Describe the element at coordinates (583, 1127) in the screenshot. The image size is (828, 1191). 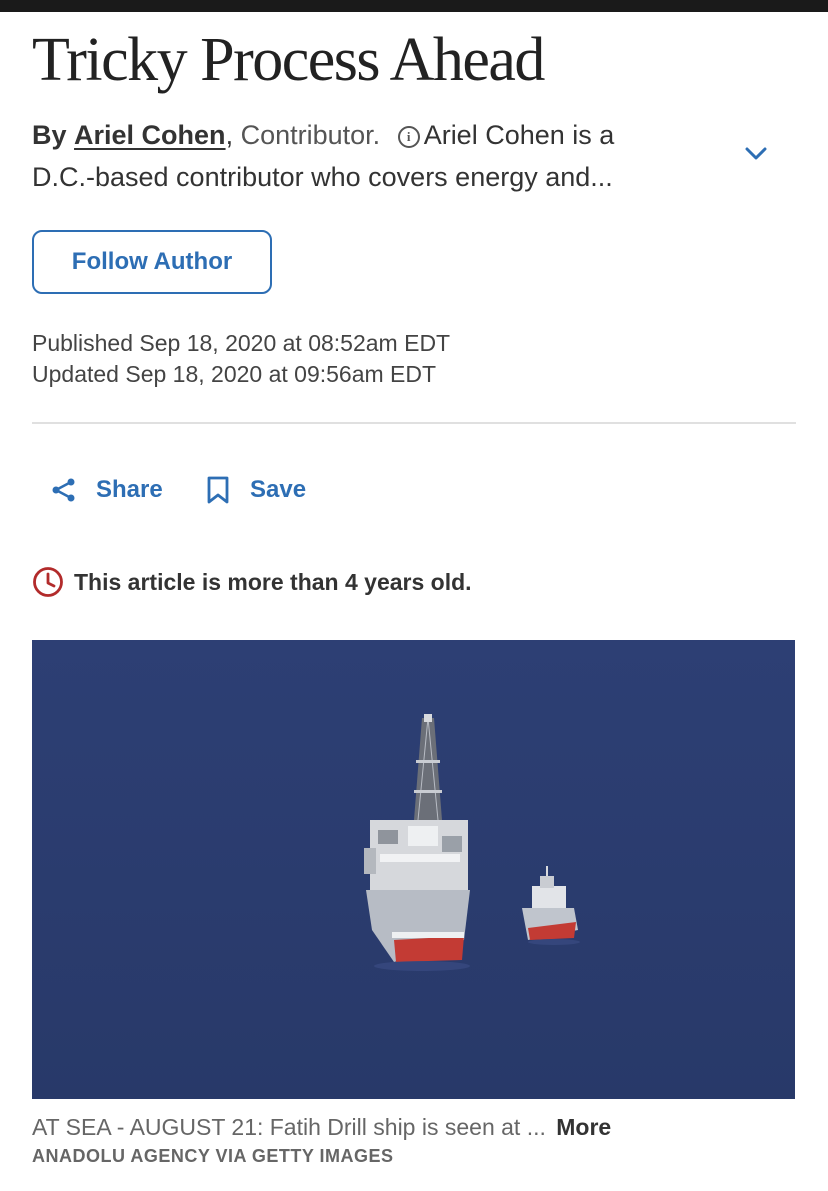
I see `caption-more-link: More` at that location.